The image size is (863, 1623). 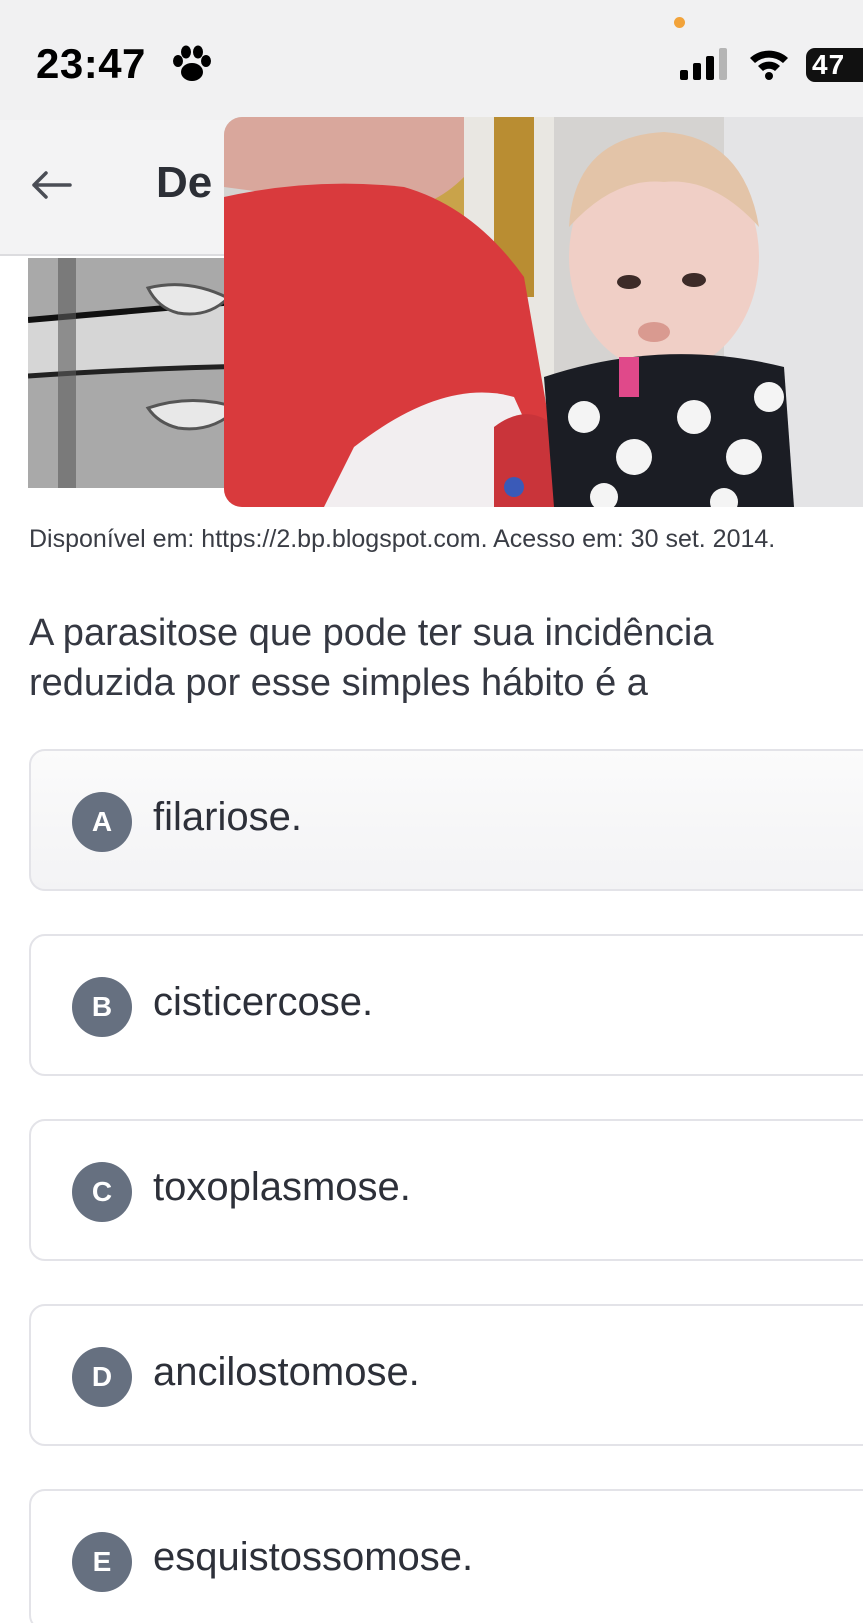 I want to click on option-e: E esquistossomose., so click(x=446, y=1556).